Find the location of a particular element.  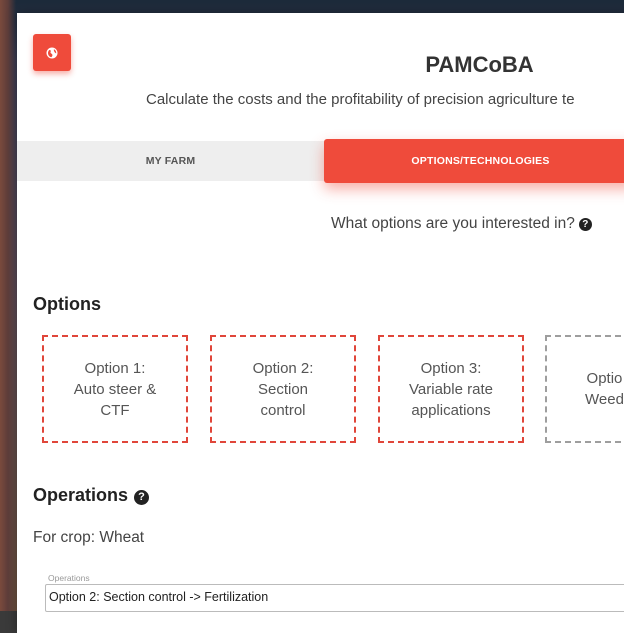

options-question: What options are you interested in?? is located at coordinates (461, 224).